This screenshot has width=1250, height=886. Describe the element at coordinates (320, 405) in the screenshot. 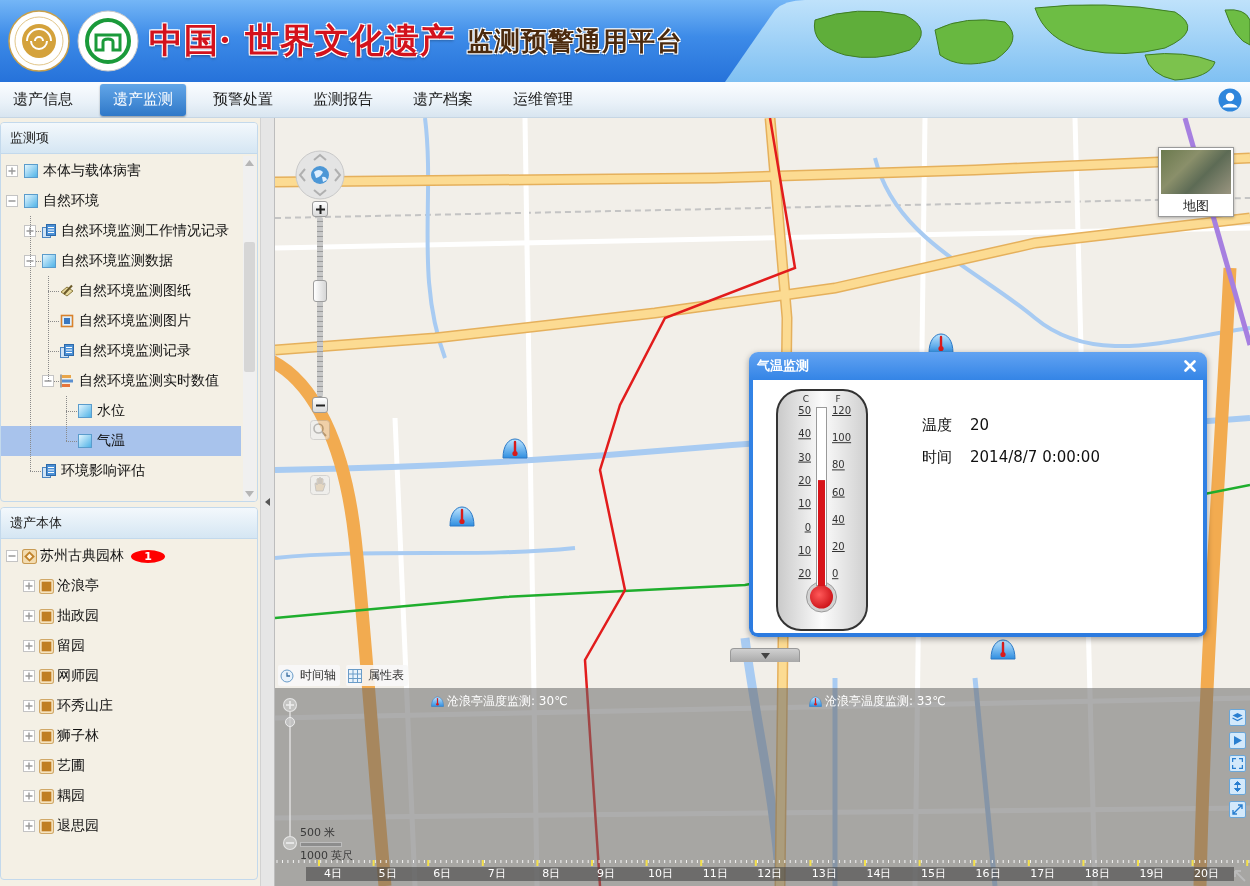

I see `zoom-out-button` at that location.